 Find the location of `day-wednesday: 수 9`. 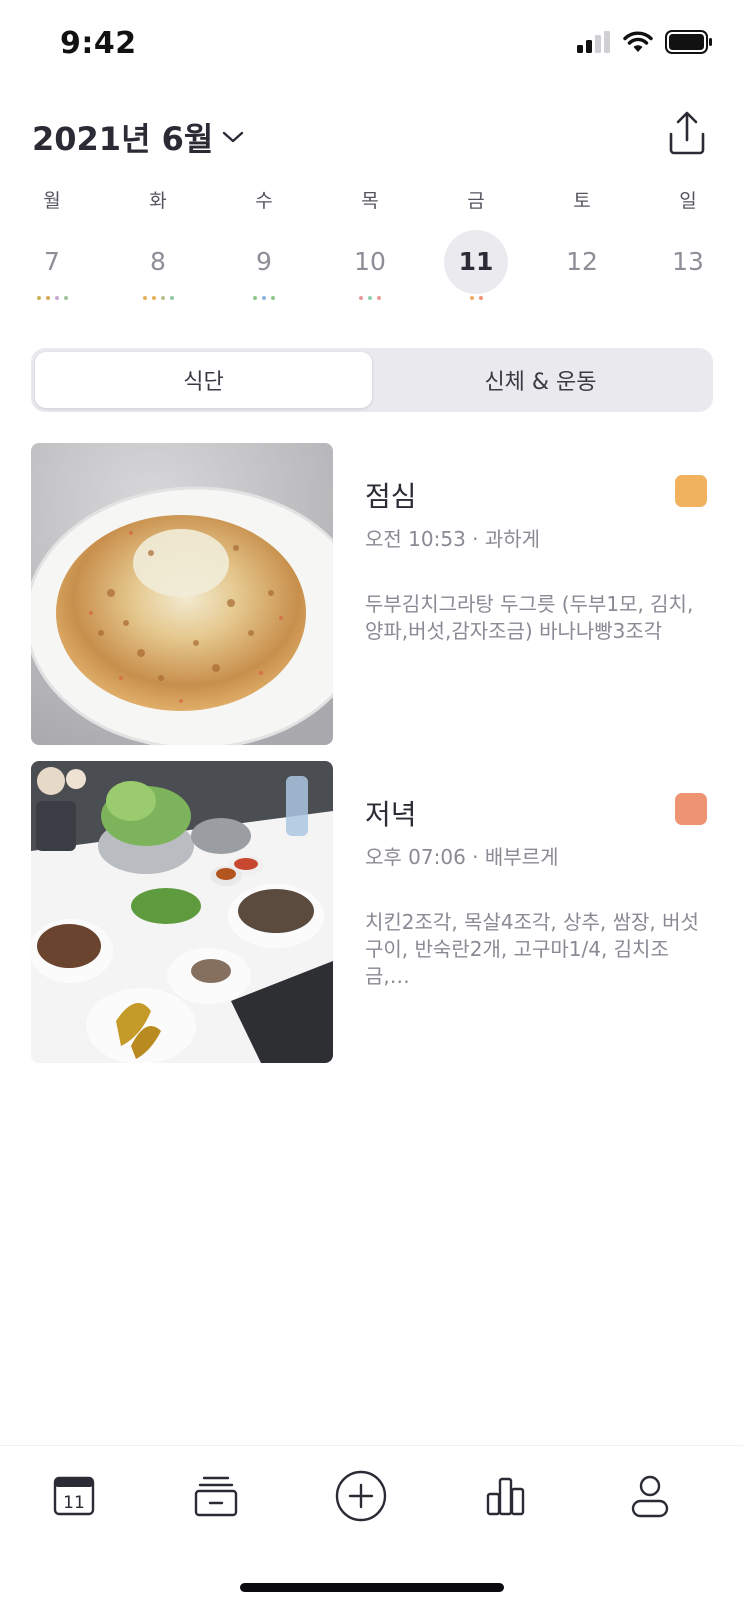

day-wednesday: 수 9 is located at coordinates (264, 244).